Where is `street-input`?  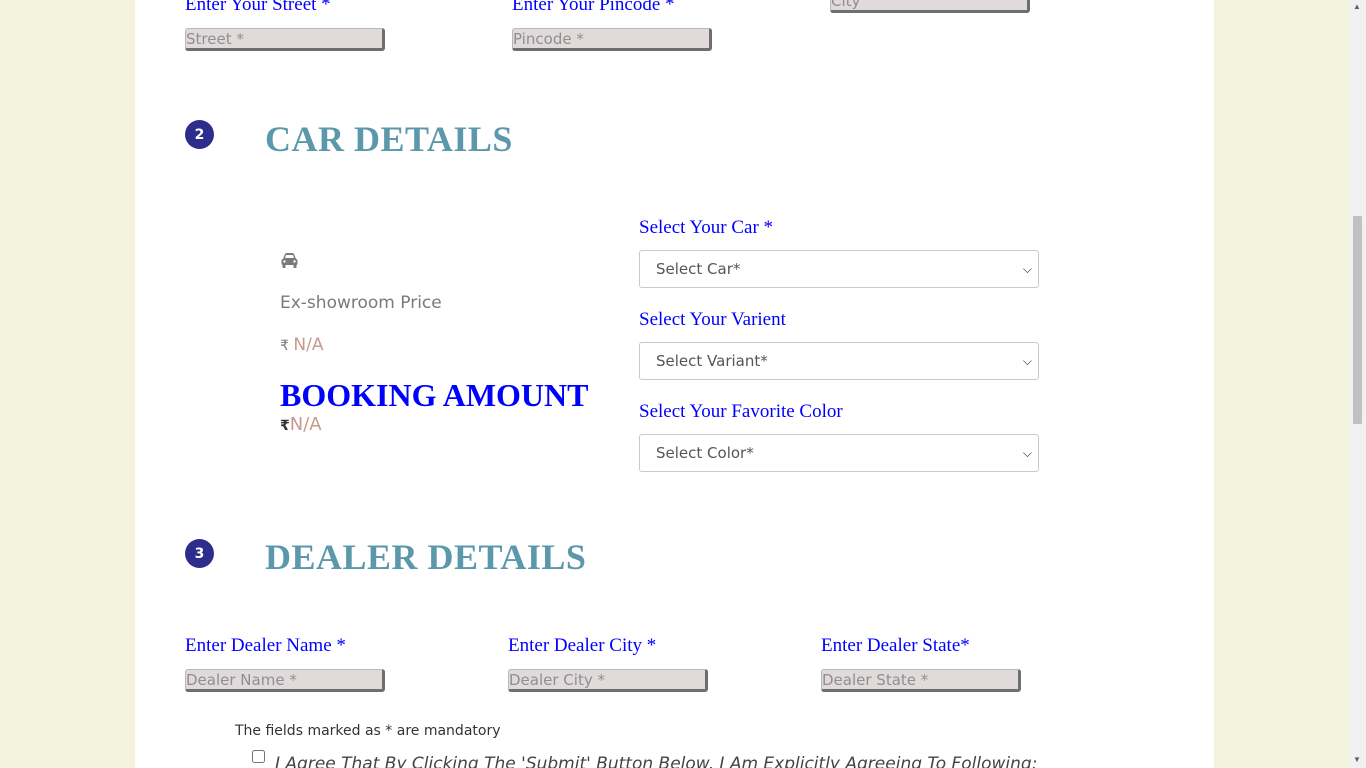
street-input is located at coordinates (285, 39).